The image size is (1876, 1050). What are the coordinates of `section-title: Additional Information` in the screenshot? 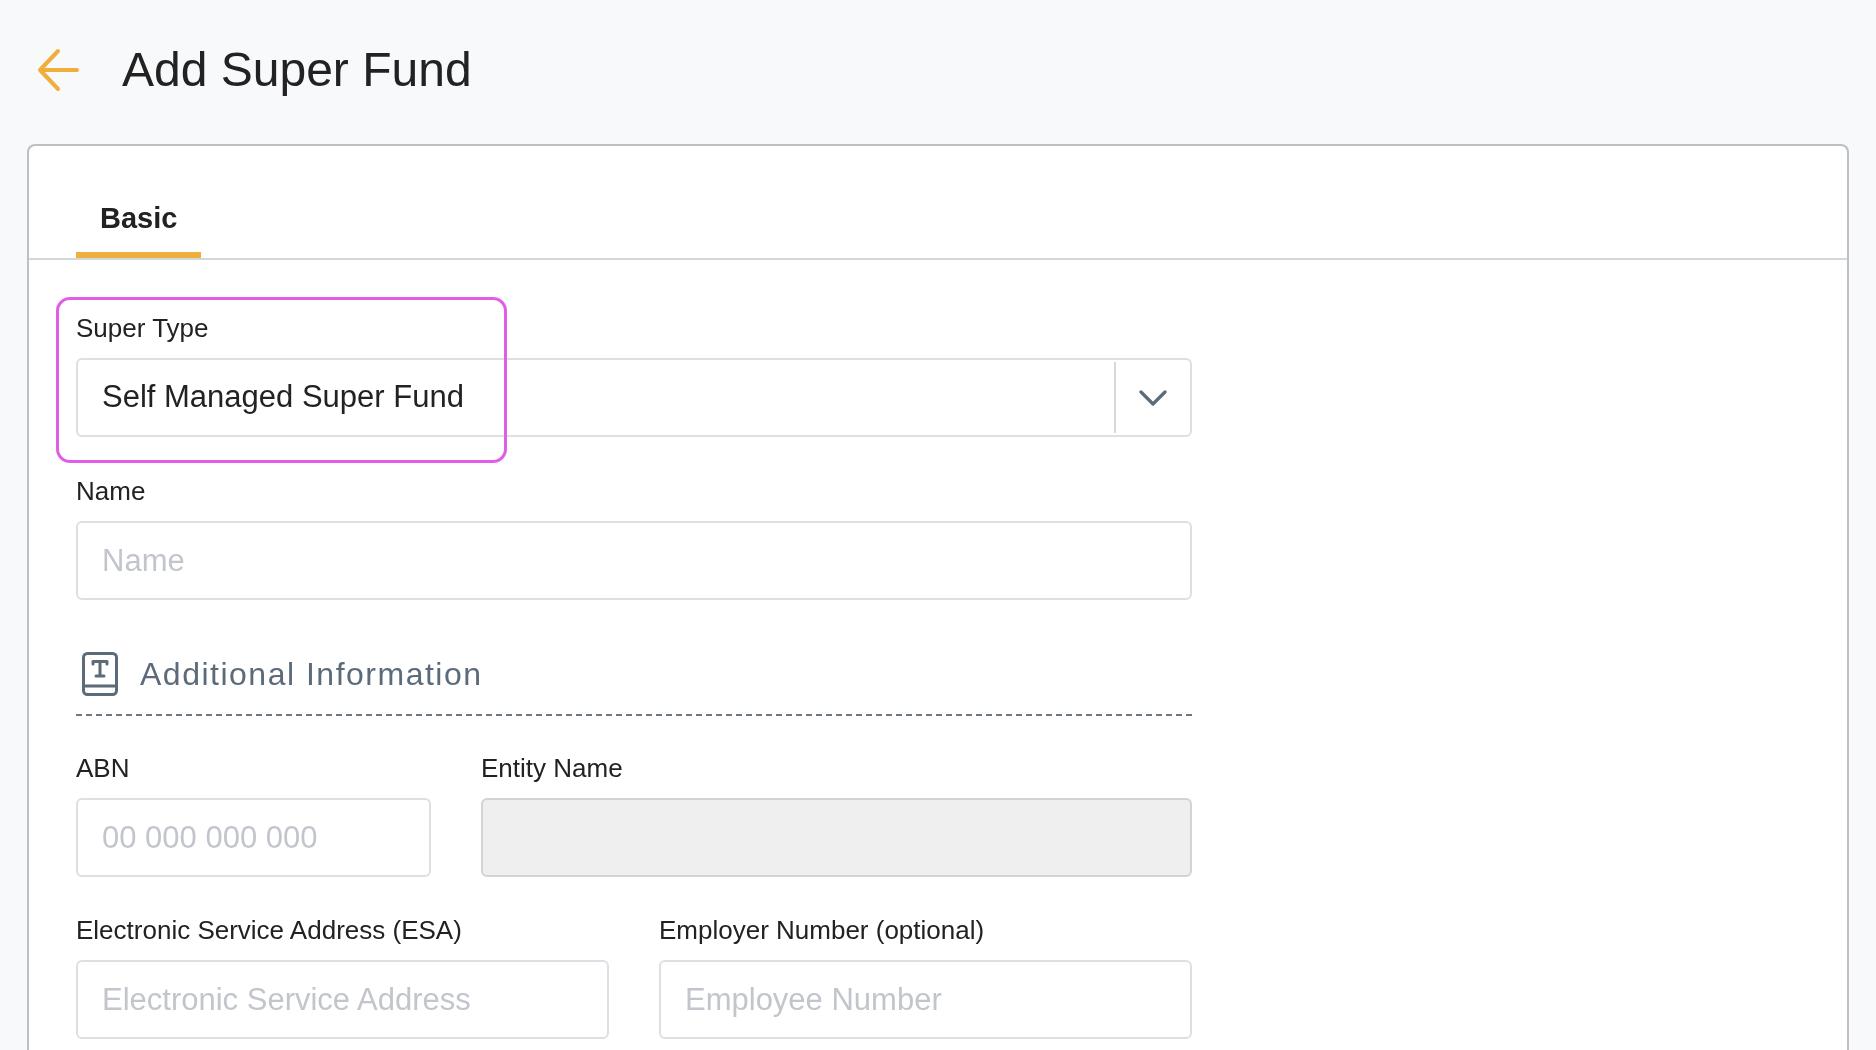 It's located at (311, 674).